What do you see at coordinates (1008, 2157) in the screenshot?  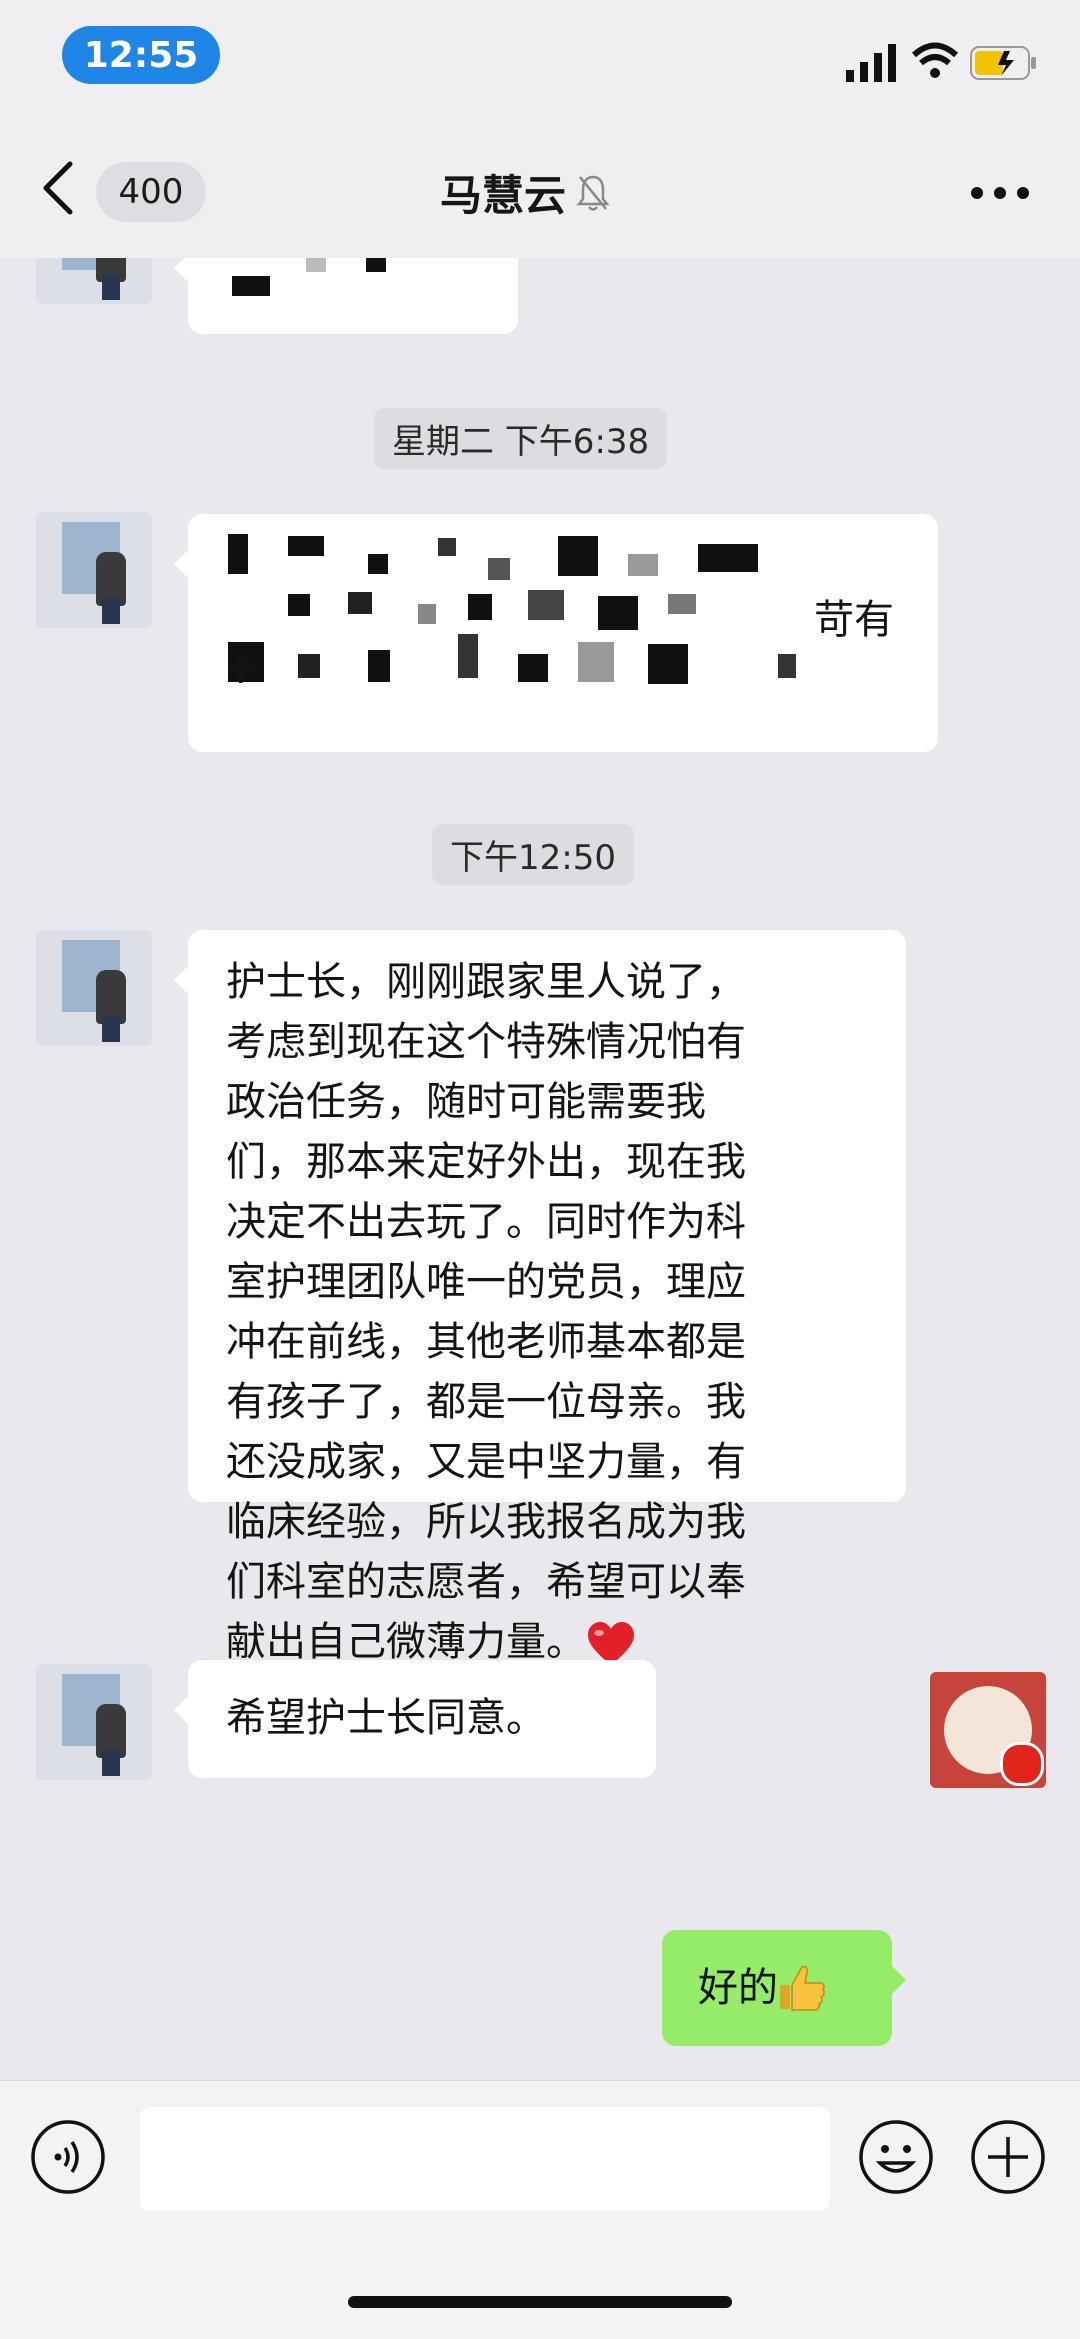 I see `plus-more-icon` at bounding box center [1008, 2157].